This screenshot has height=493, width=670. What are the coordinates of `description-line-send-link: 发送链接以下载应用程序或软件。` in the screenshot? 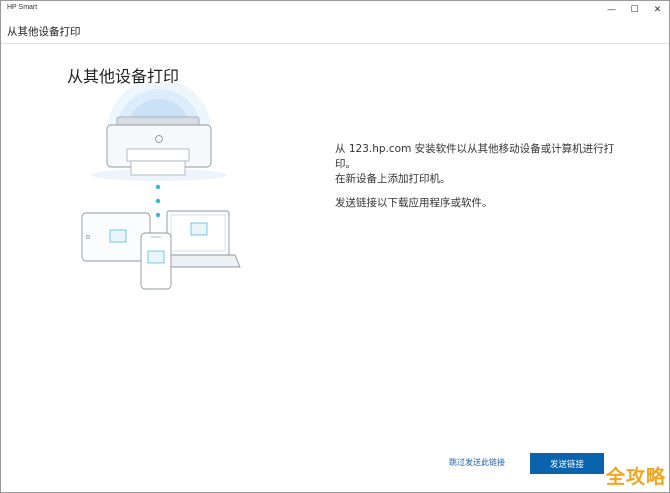 It's located at (414, 203).